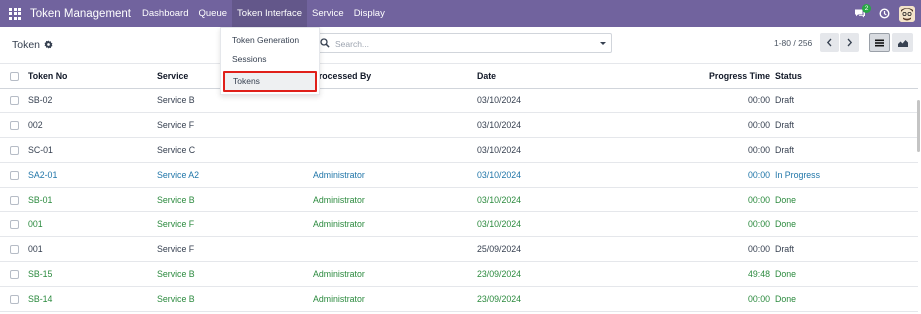 This screenshot has width=921, height=314. What do you see at coordinates (455, 43) in the screenshot?
I see `search-input` at bounding box center [455, 43].